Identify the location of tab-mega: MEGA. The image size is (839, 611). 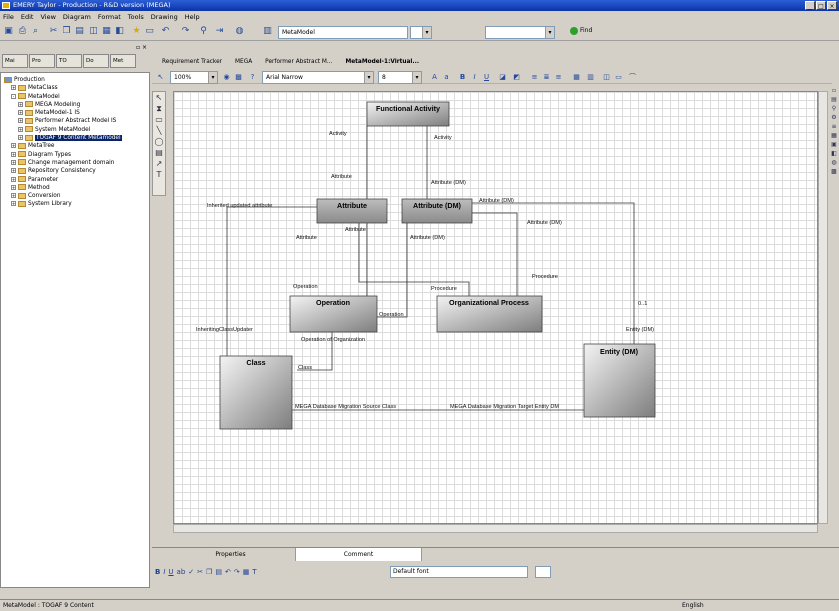
(243, 62).